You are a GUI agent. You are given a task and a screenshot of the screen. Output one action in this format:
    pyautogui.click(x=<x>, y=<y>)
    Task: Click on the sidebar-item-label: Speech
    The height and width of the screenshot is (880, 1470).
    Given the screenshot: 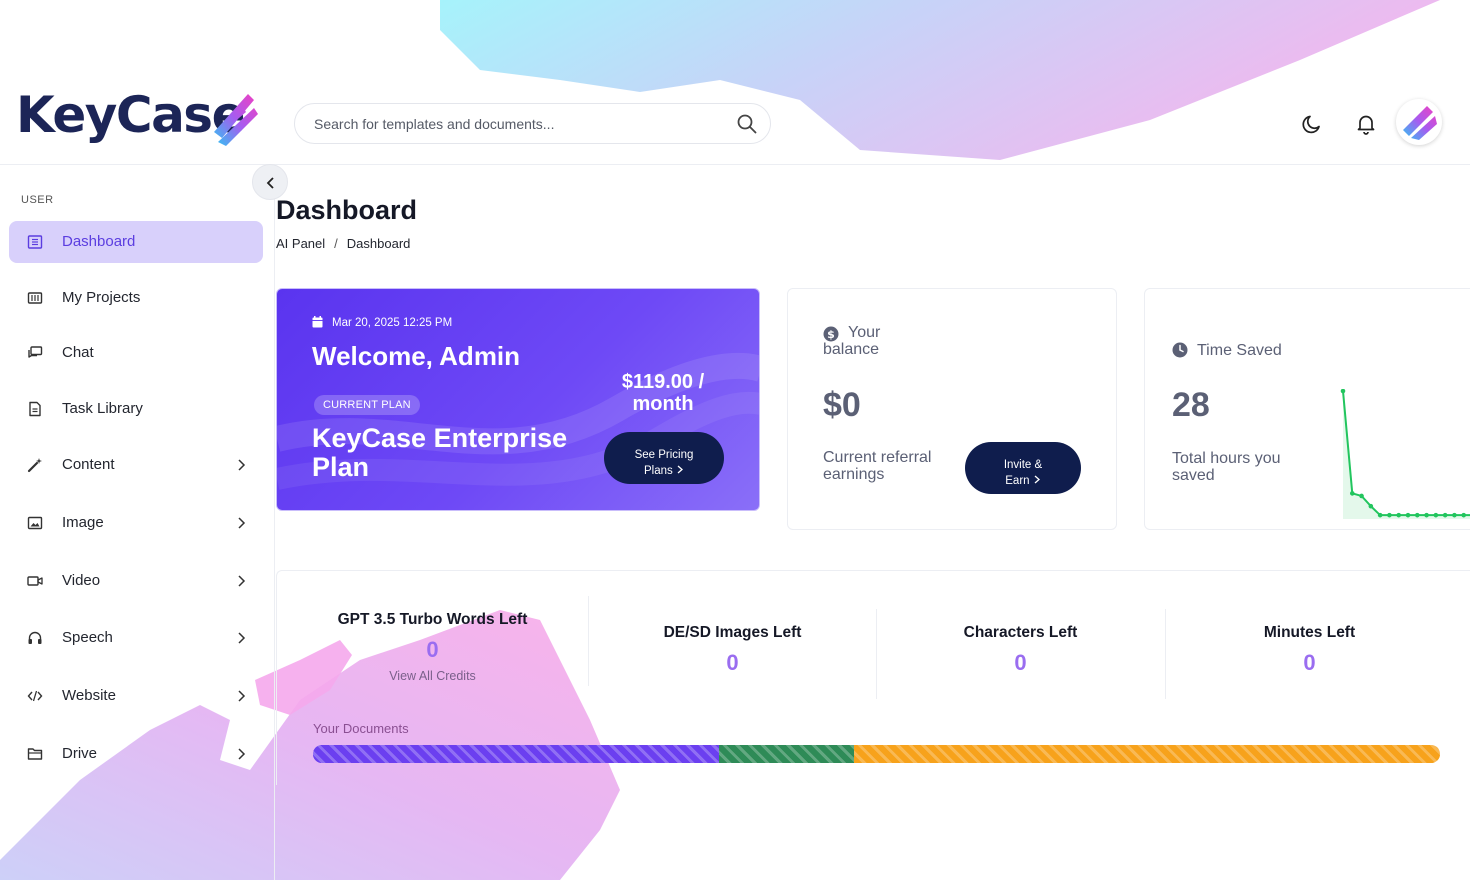 What is the action you would take?
    pyautogui.click(x=87, y=637)
    